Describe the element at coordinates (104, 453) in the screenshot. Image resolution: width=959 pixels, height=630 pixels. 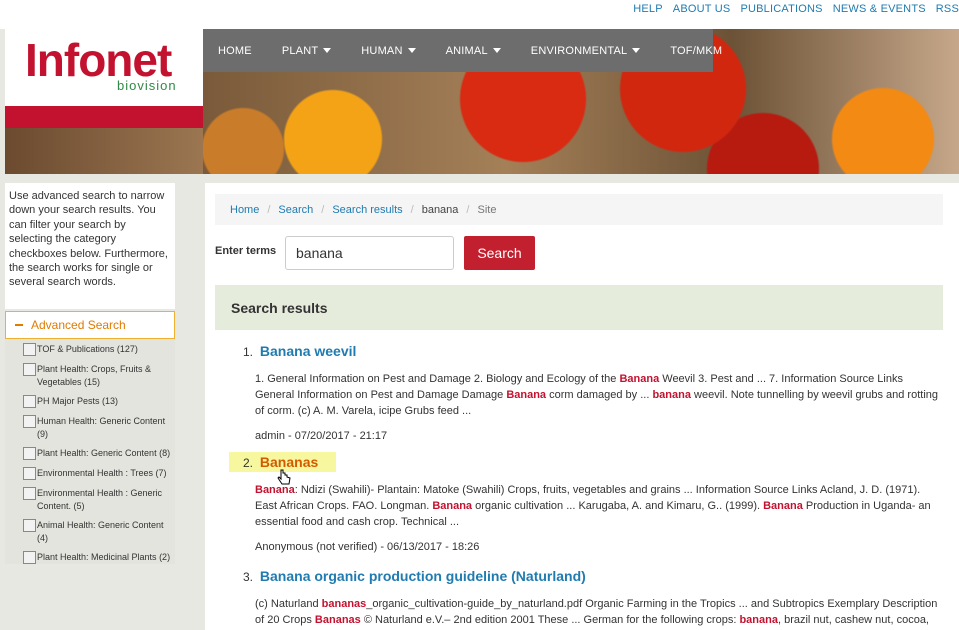
I see `facet-label: Plant Health: Generic Content (8)` at that location.